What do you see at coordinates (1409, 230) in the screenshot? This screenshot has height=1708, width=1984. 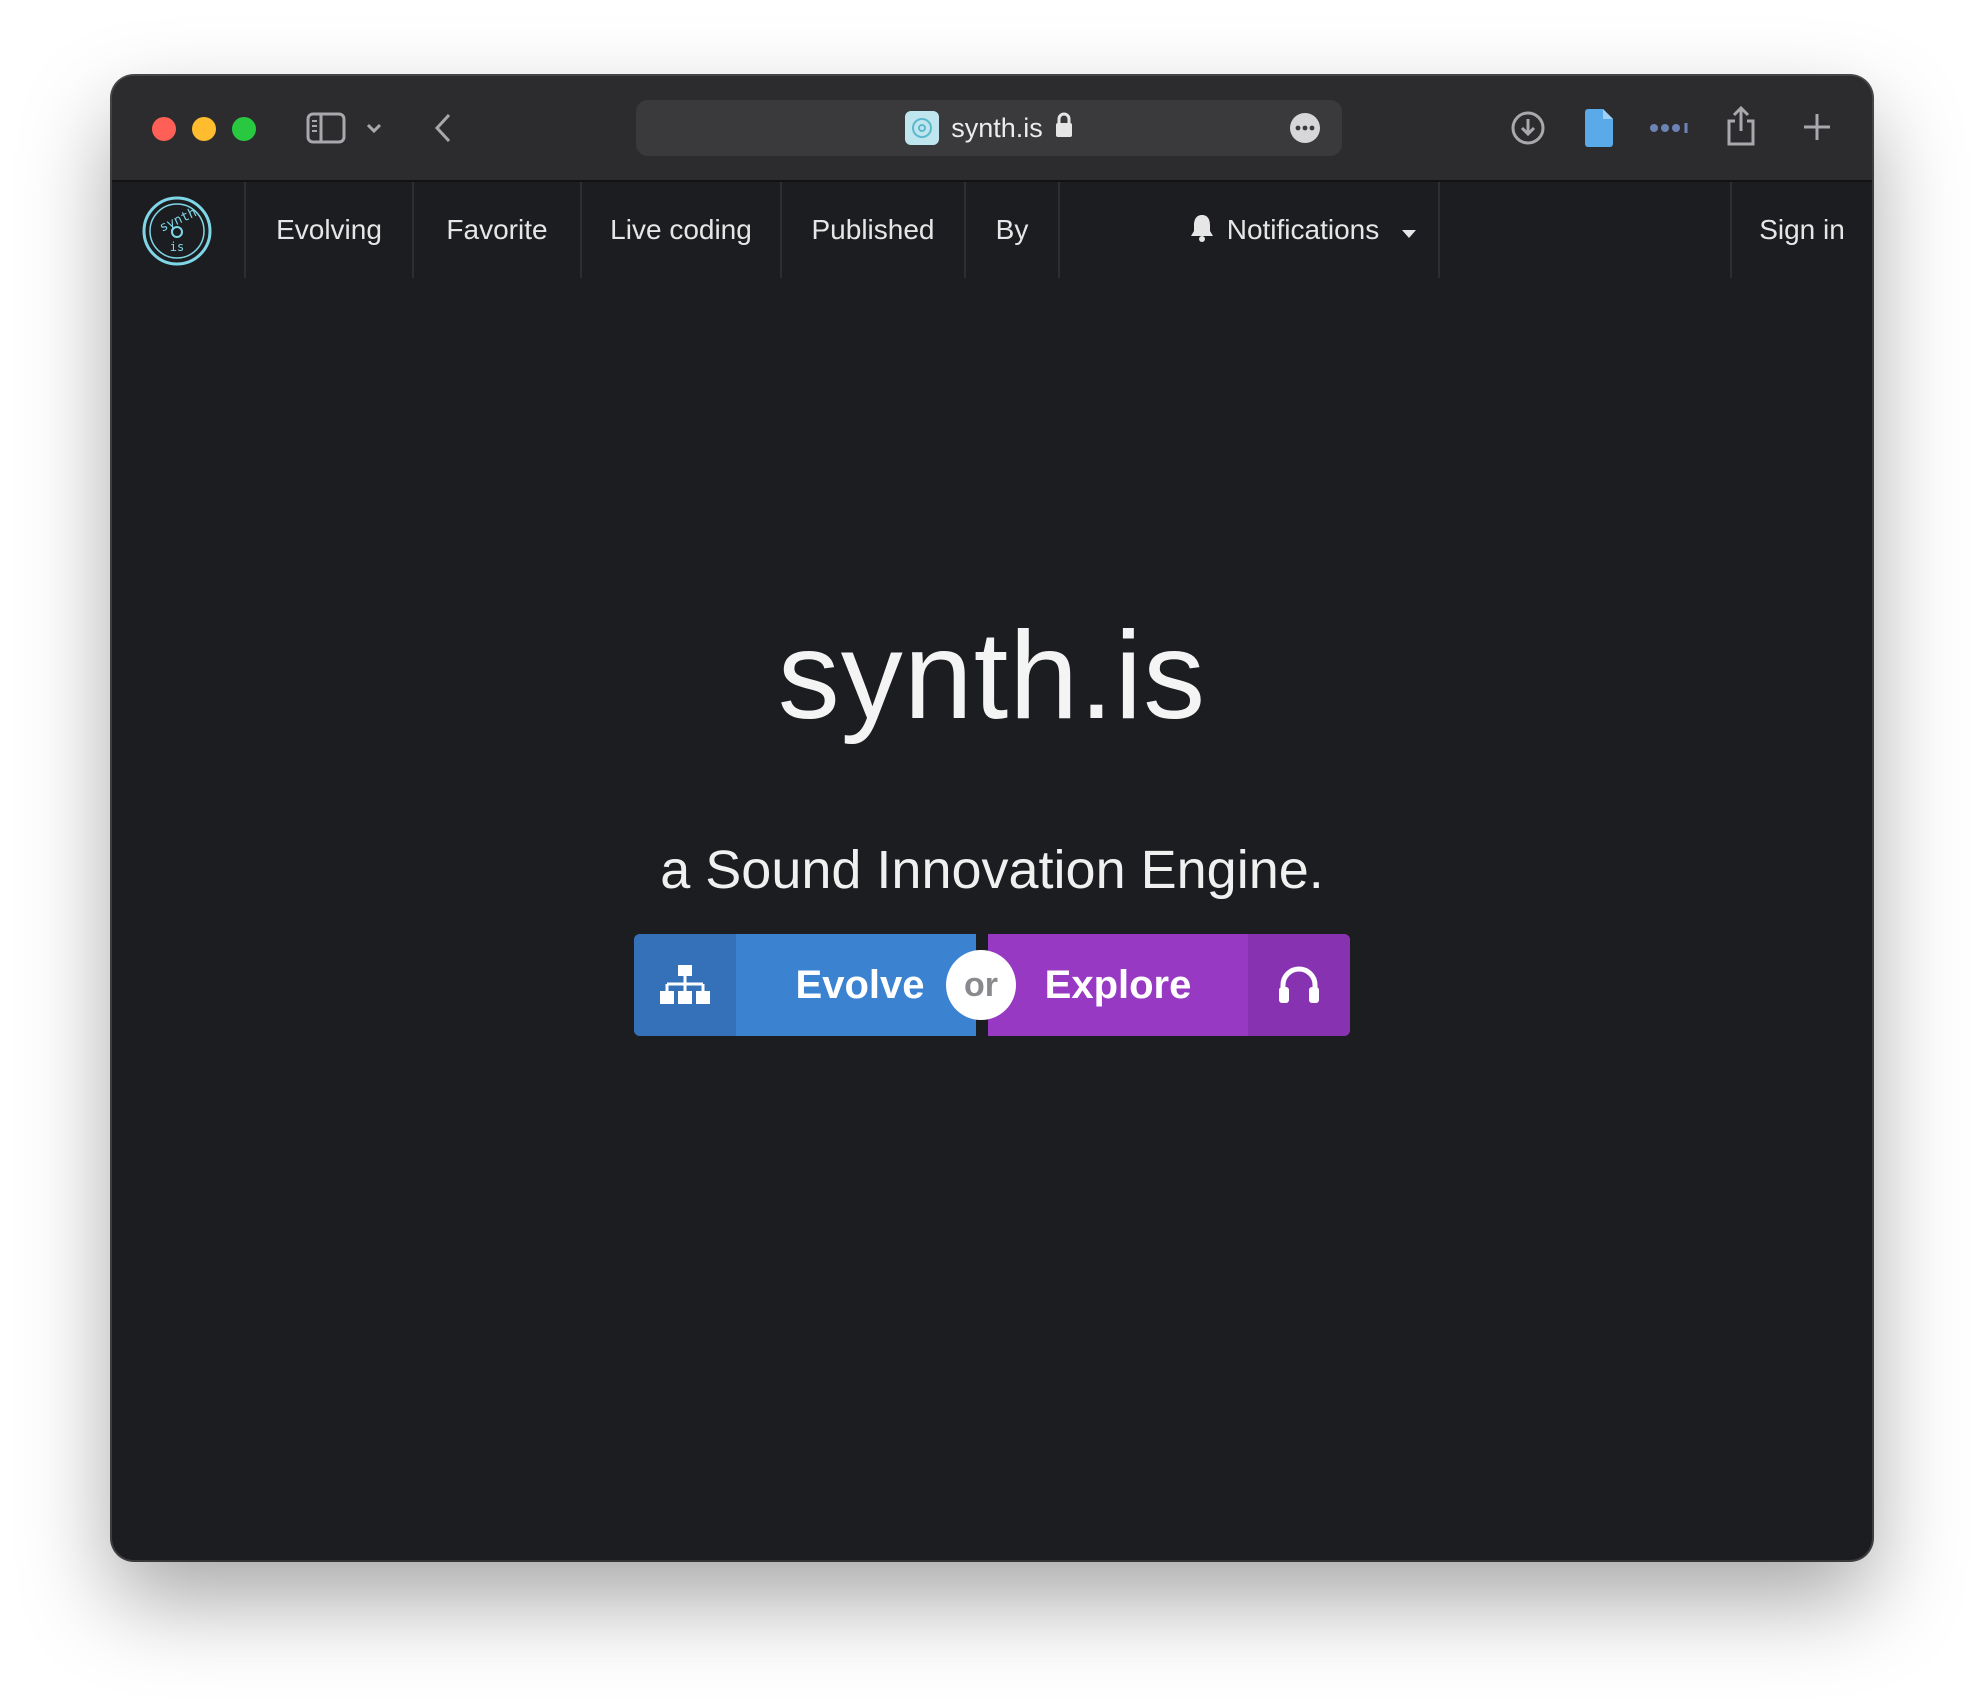 I see `caret-down-icon` at bounding box center [1409, 230].